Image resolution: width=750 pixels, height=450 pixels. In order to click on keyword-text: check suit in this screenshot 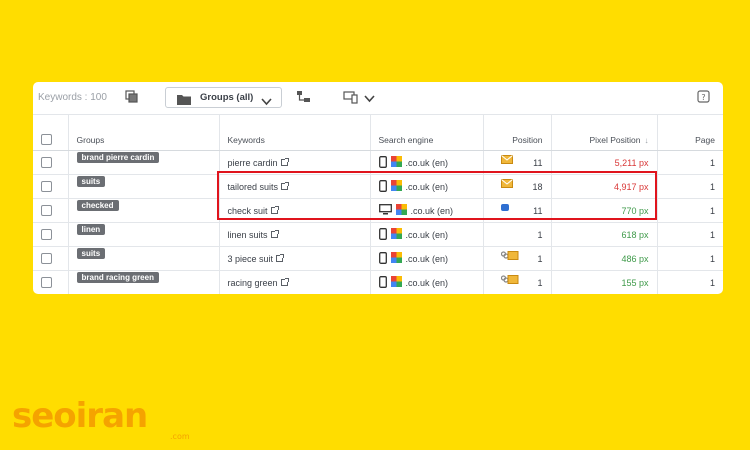, I will do `click(248, 211)`.